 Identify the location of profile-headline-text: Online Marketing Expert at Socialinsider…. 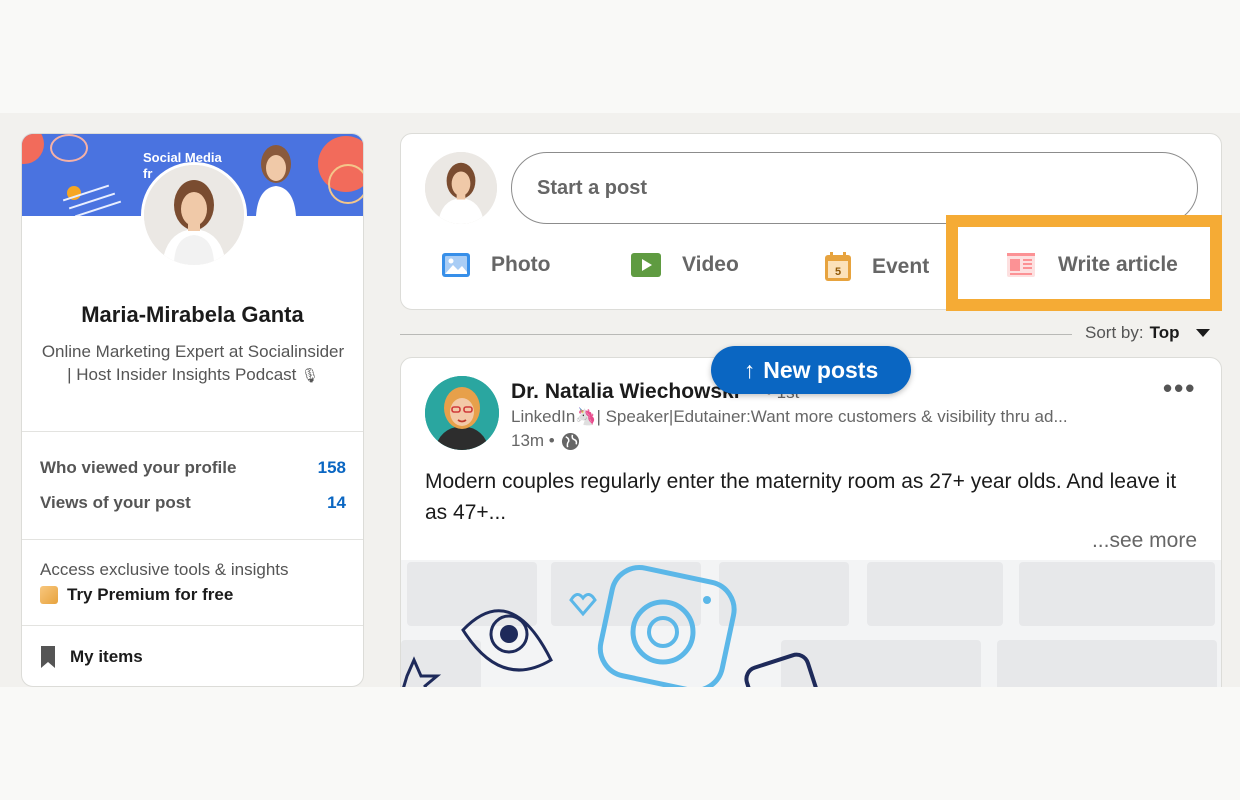
(193, 363).